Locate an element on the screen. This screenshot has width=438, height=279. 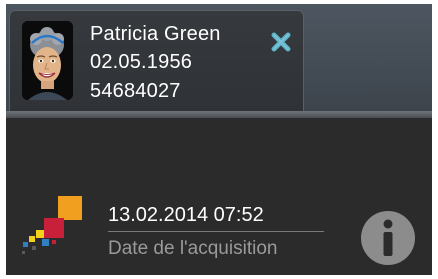
patient-name: Patricia Green is located at coordinates (155, 34).